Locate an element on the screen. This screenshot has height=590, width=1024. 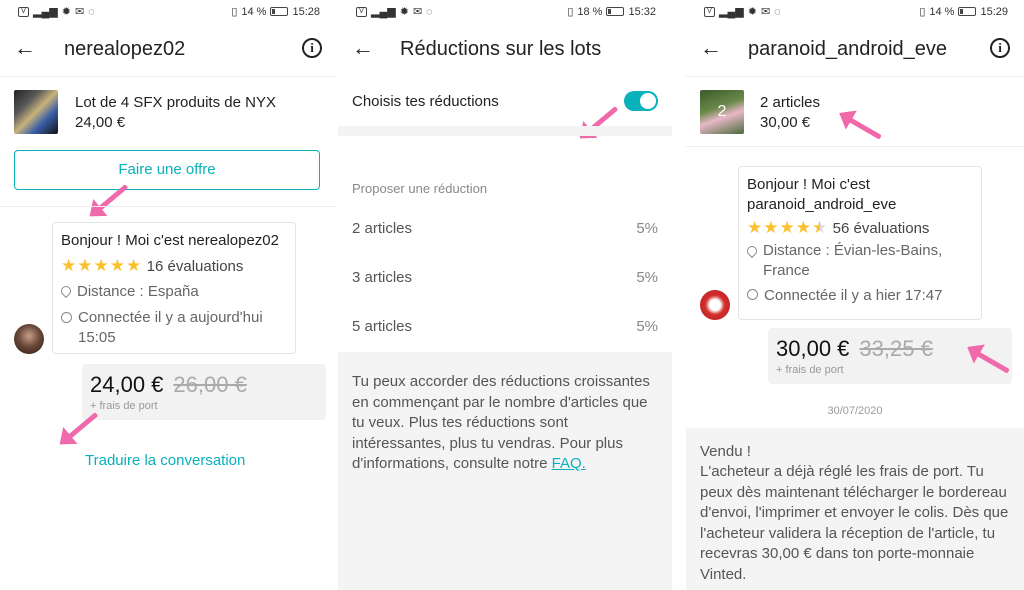
last-seen-text: Connectée il y a aujourd'hui 15:05 is located at coordinates (170, 327).